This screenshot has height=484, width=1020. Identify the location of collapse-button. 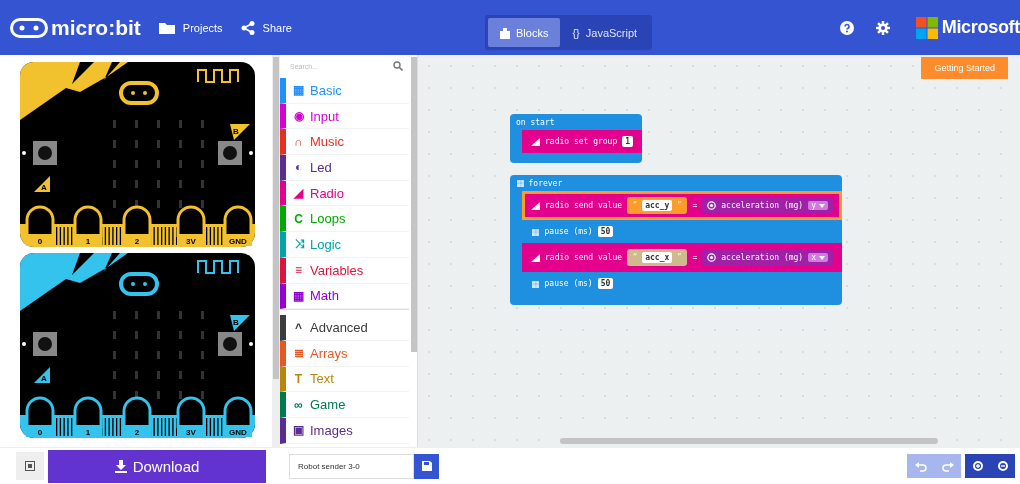
(30, 466).